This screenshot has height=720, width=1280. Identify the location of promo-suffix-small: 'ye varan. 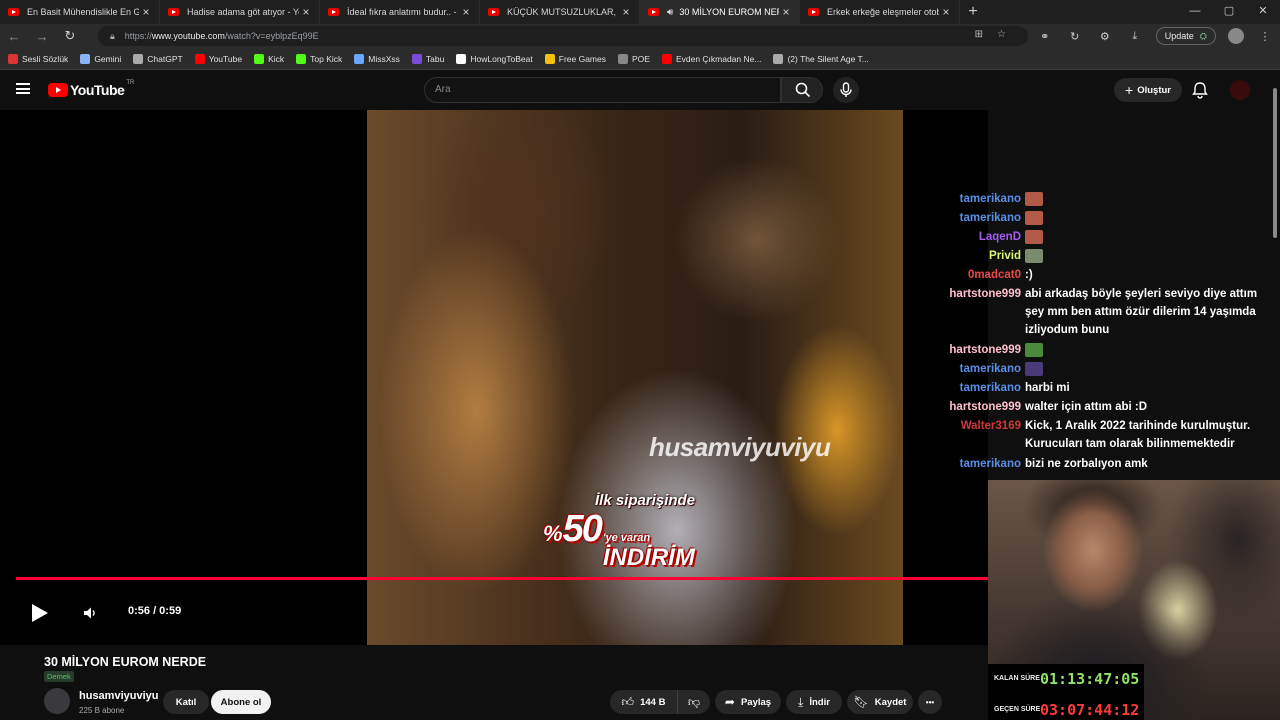
(626, 538).